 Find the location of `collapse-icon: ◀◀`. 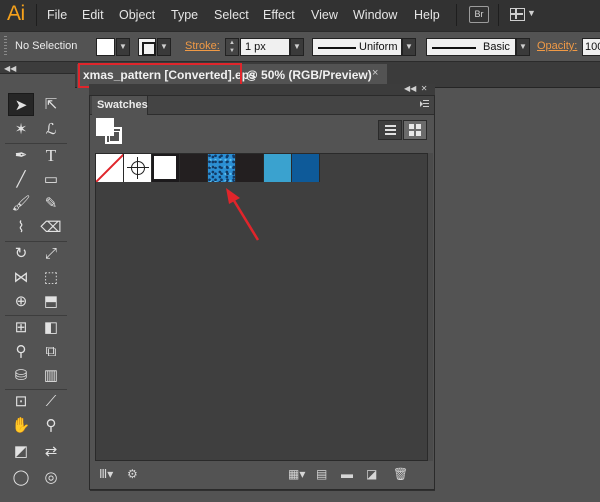

collapse-icon: ◀◀ is located at coordinates (10, 68).